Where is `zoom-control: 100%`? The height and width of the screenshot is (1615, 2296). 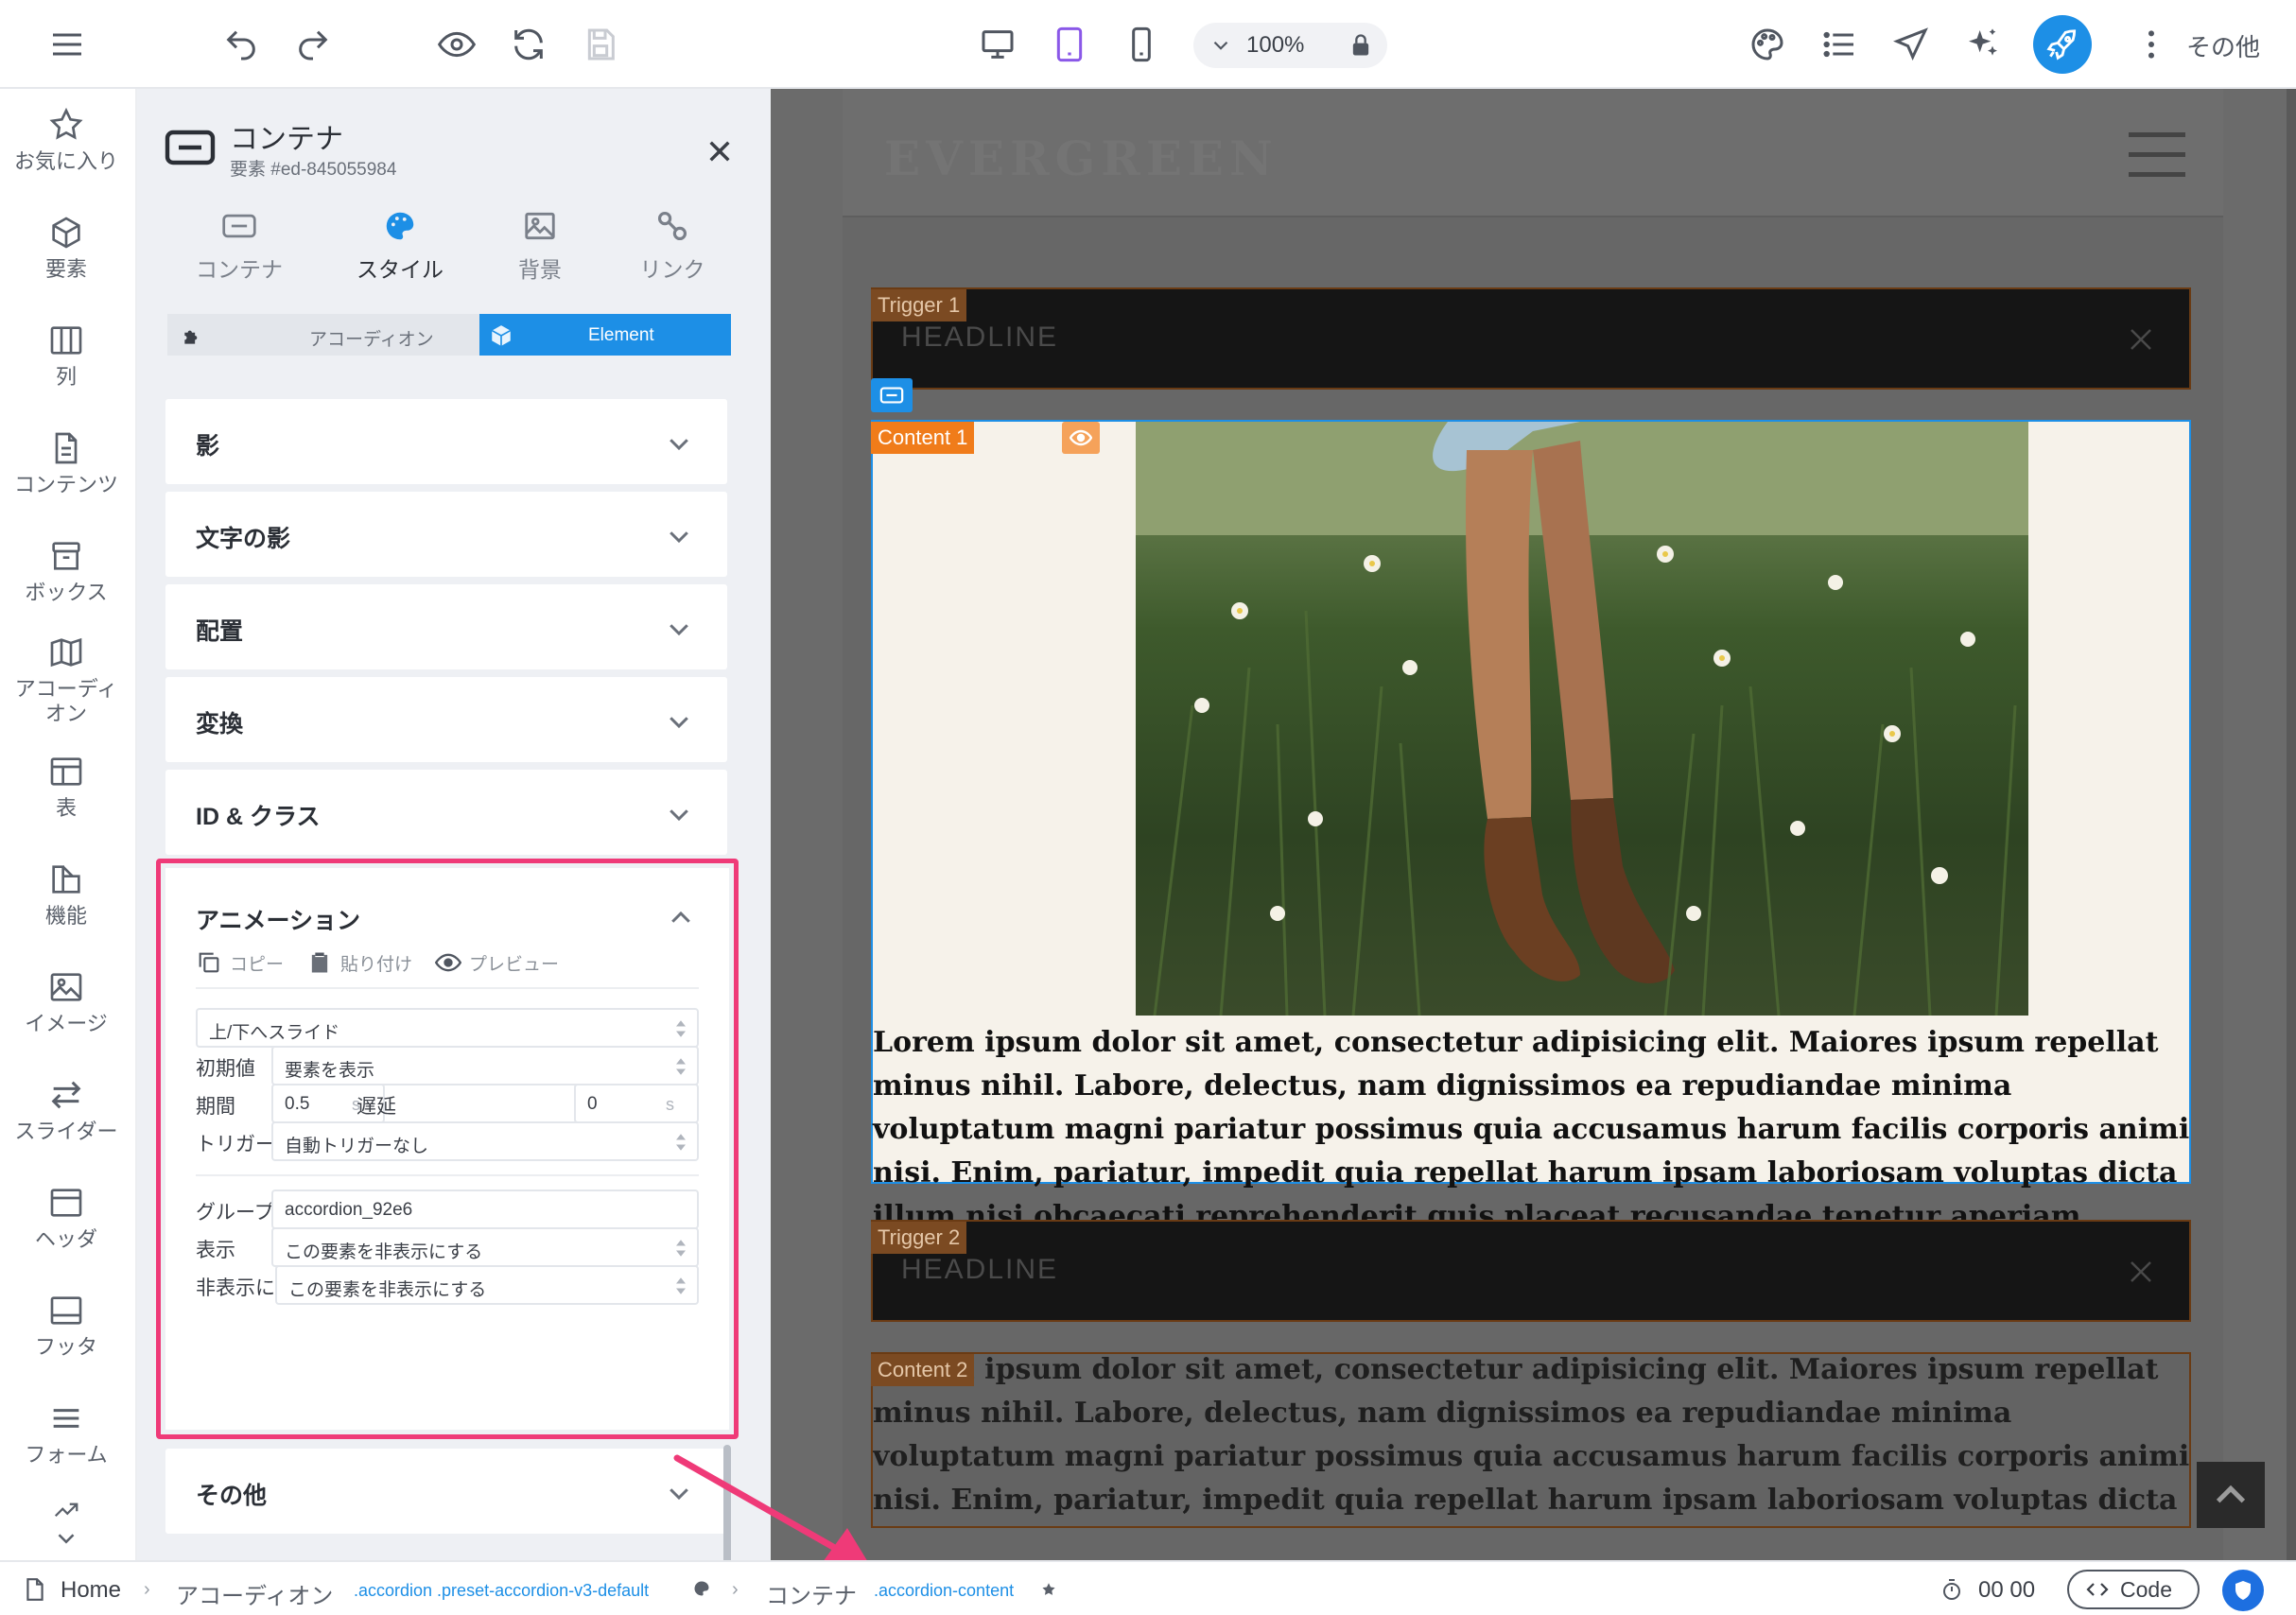
zoom-control: 100% is located at coordinates (1290, 46).